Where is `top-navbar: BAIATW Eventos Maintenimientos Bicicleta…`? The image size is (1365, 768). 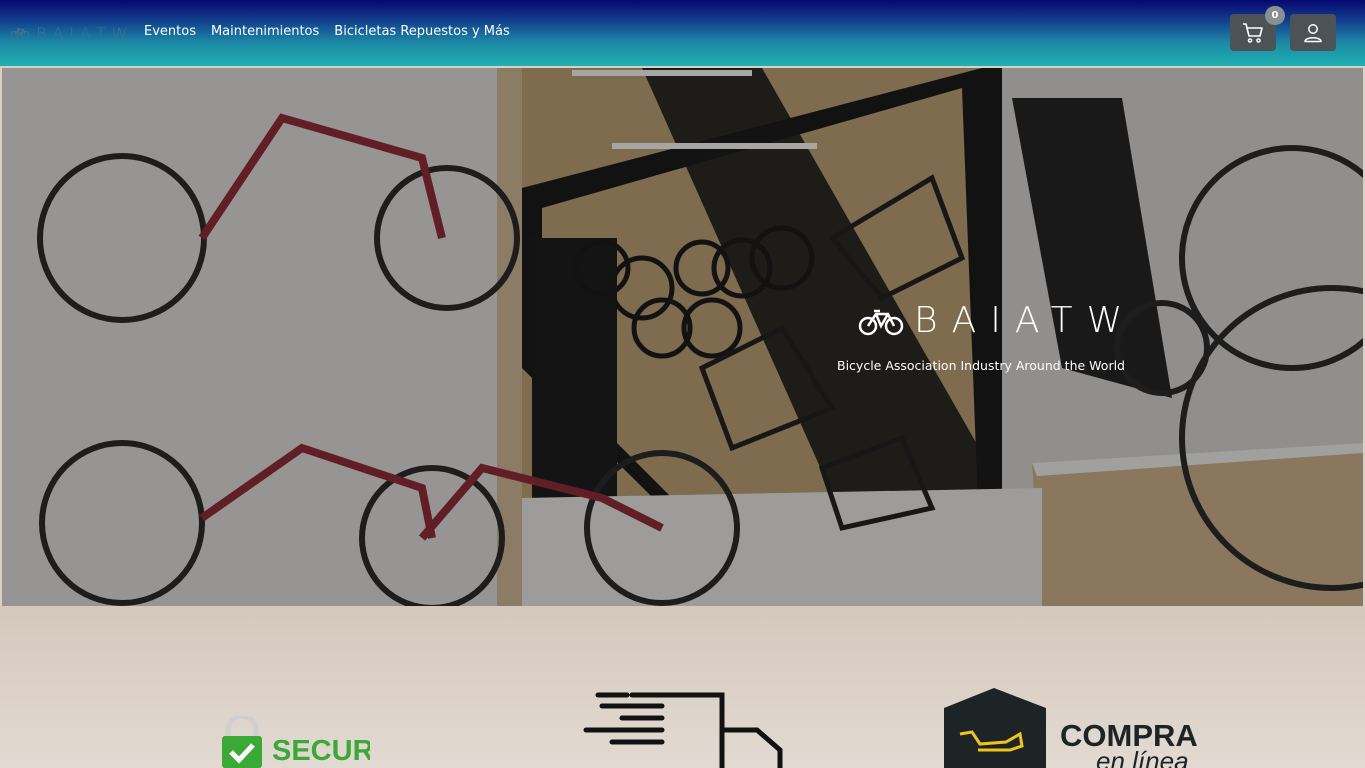 top-navbar: BAIATW Eventos Maintenimientos Bicicleta… is located at coordinates (682, 33).